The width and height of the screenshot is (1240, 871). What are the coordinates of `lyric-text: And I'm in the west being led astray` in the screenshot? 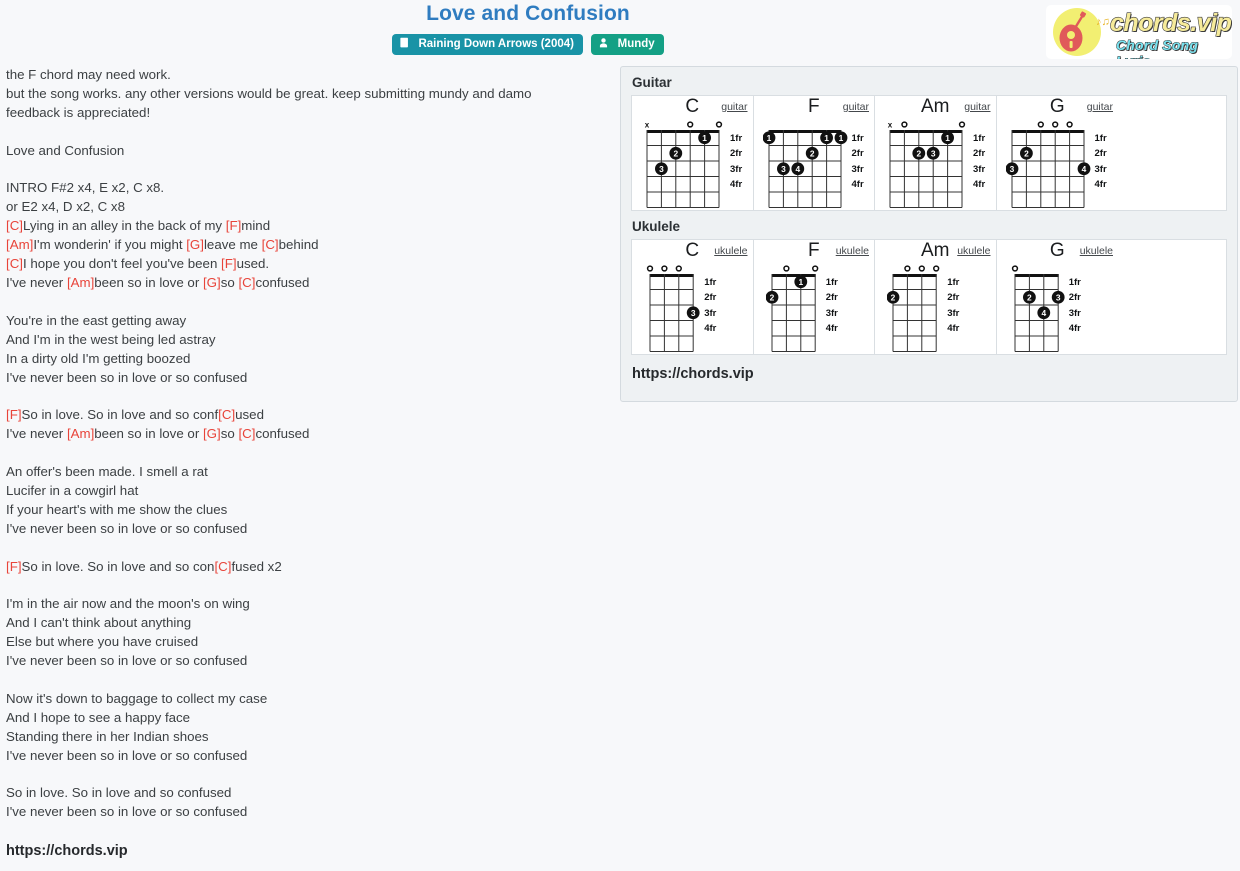 It's located at (111, 339).